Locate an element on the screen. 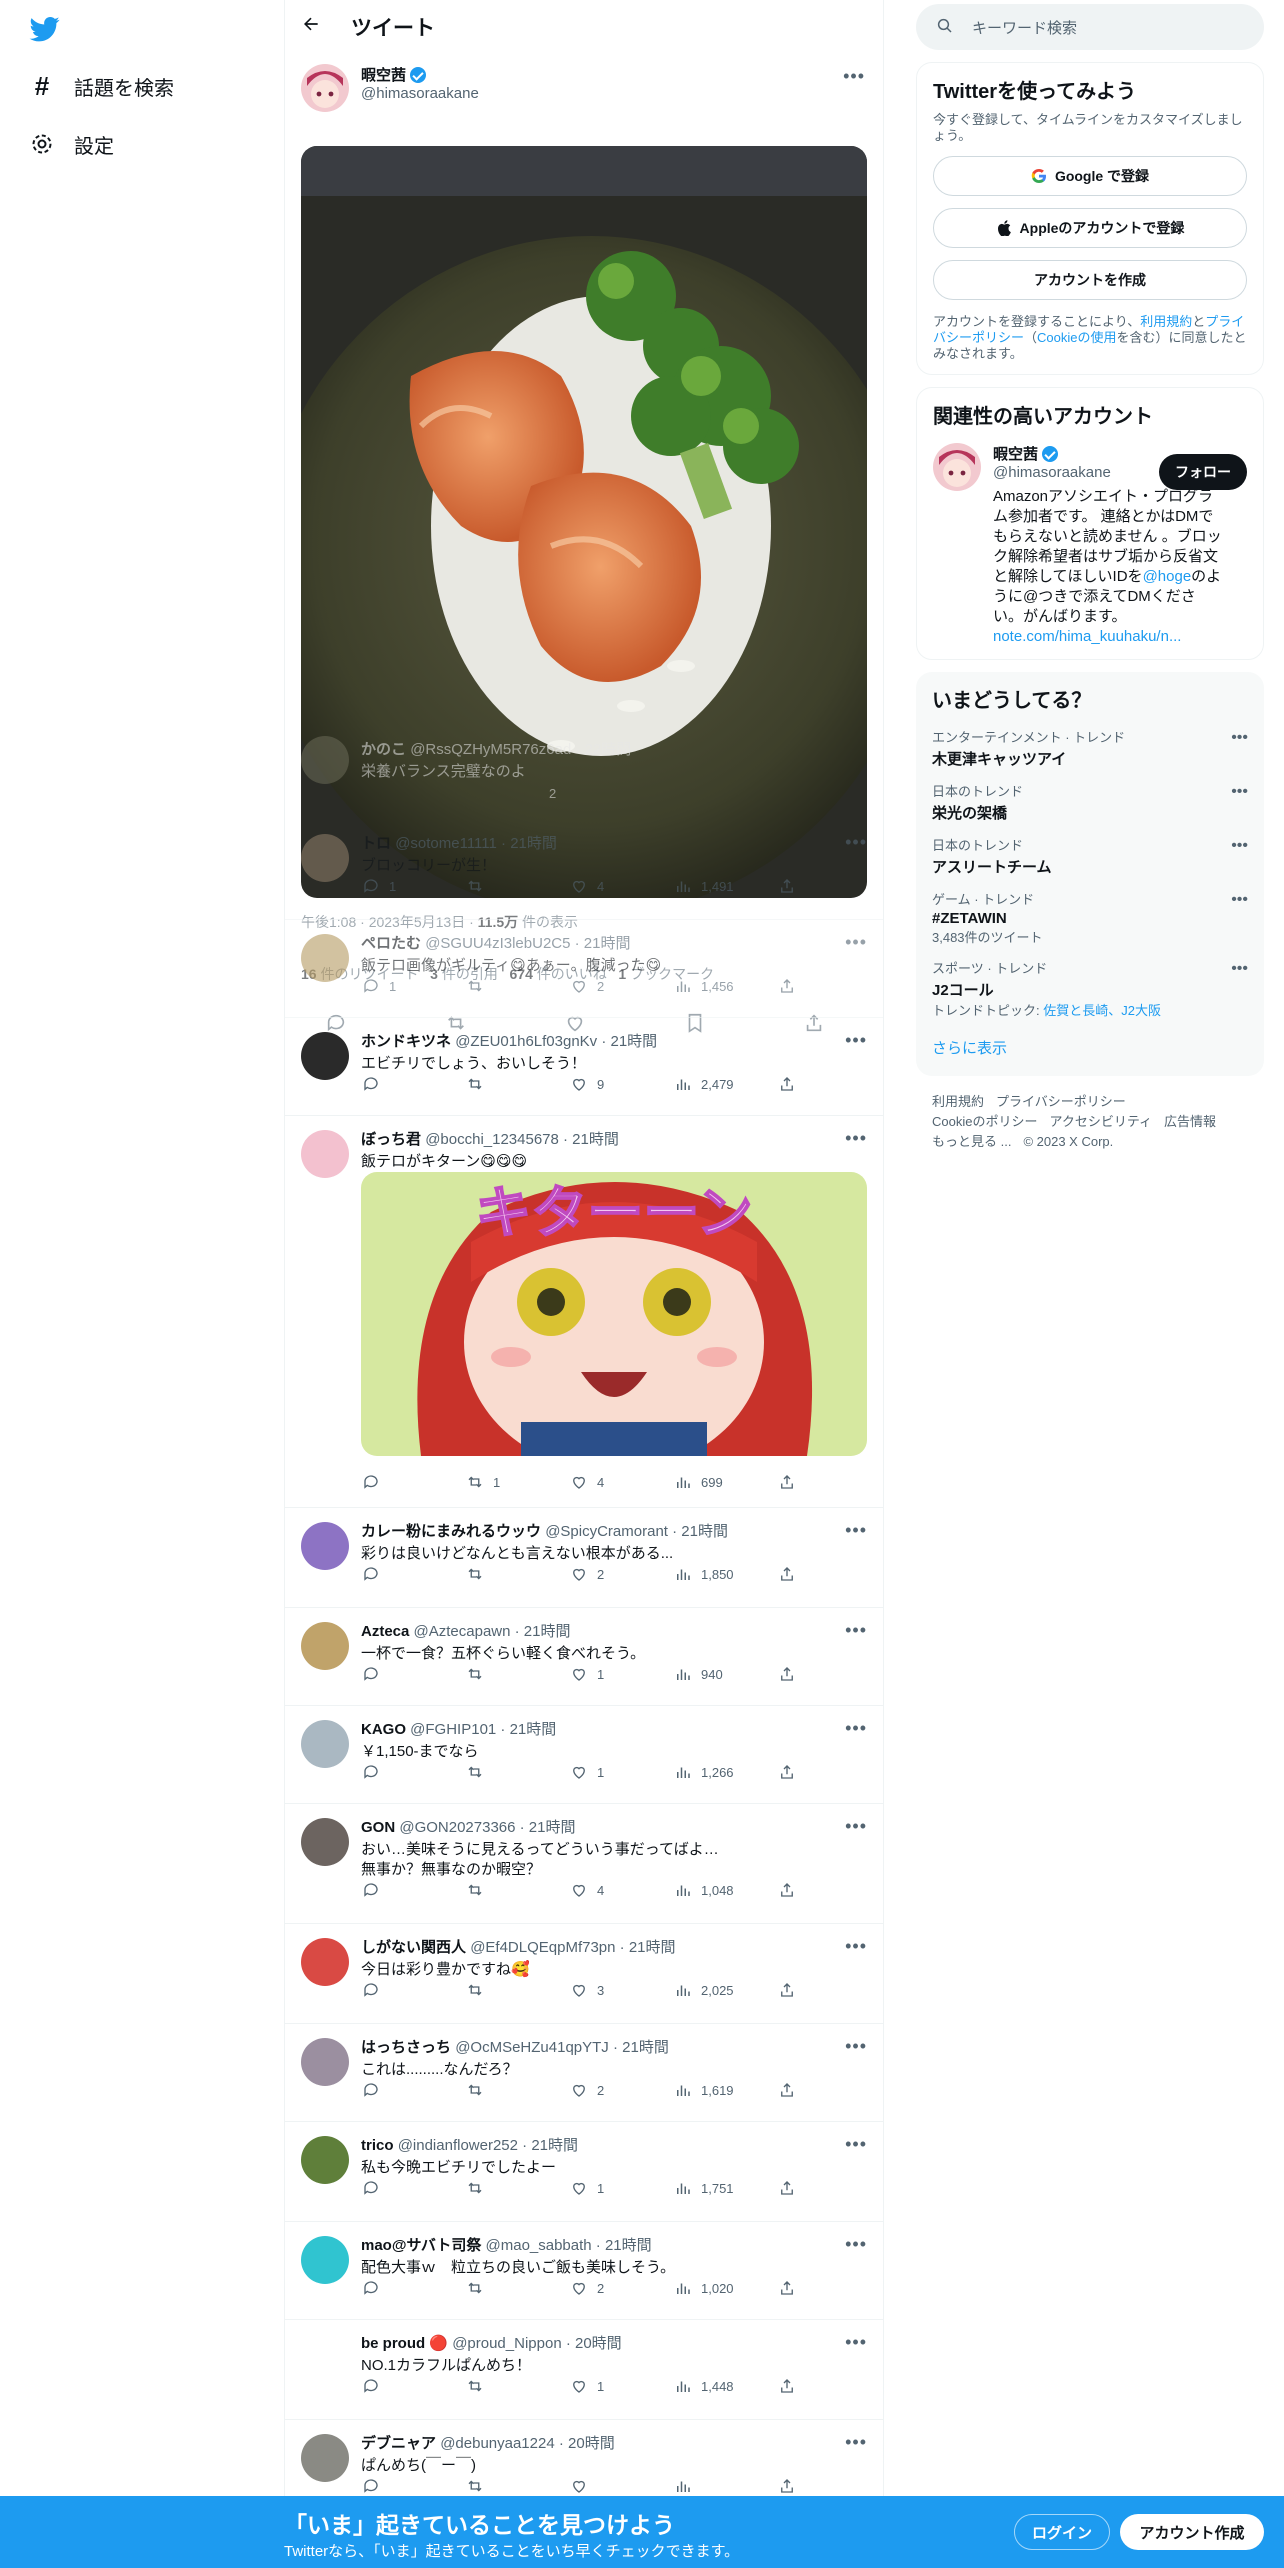 This screenshot has height=2568, width=1284. reply-author-name: be proud 🔴 is located at coordinates (404, 2343).